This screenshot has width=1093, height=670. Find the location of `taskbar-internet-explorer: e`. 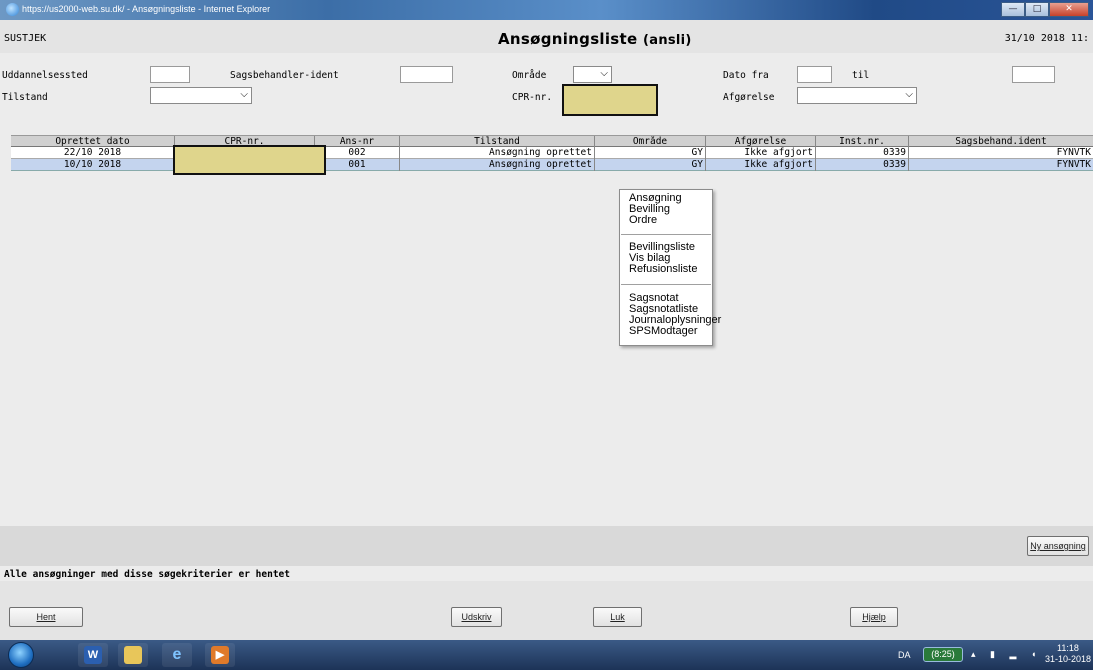

taskbar-internet-explorer: e is located at coordinates (177, 655).